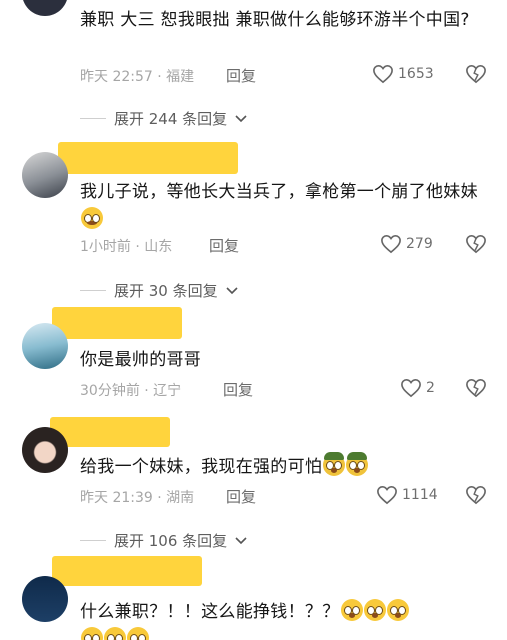 This screenshot has width=507, height=640. I want to click on like-count: 1114, so click(420, 495).